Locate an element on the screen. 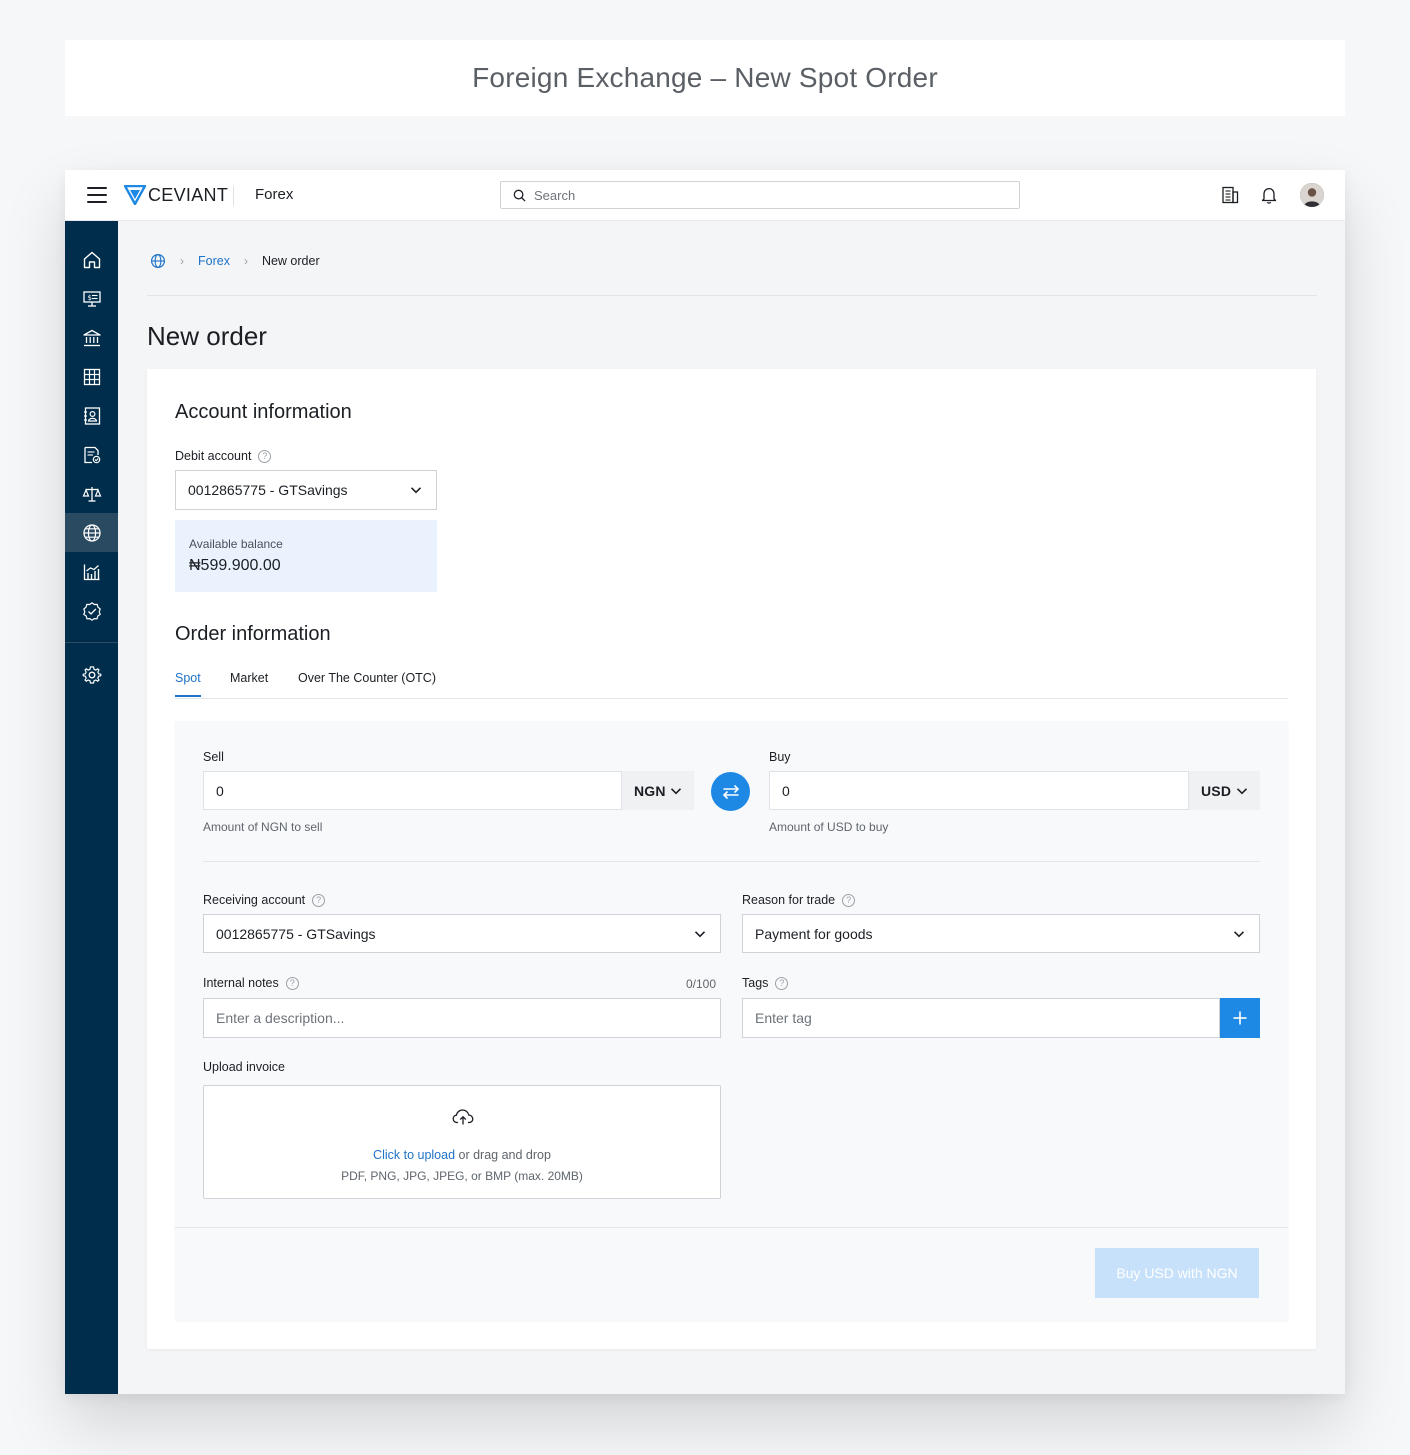  swap-currencies-button is located at coordinates (730, 791).